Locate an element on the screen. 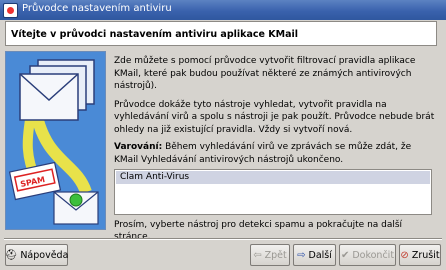 This screenshot has height=270, width=446. next-button: ⇨ Další is located at coordinates (314, 255).